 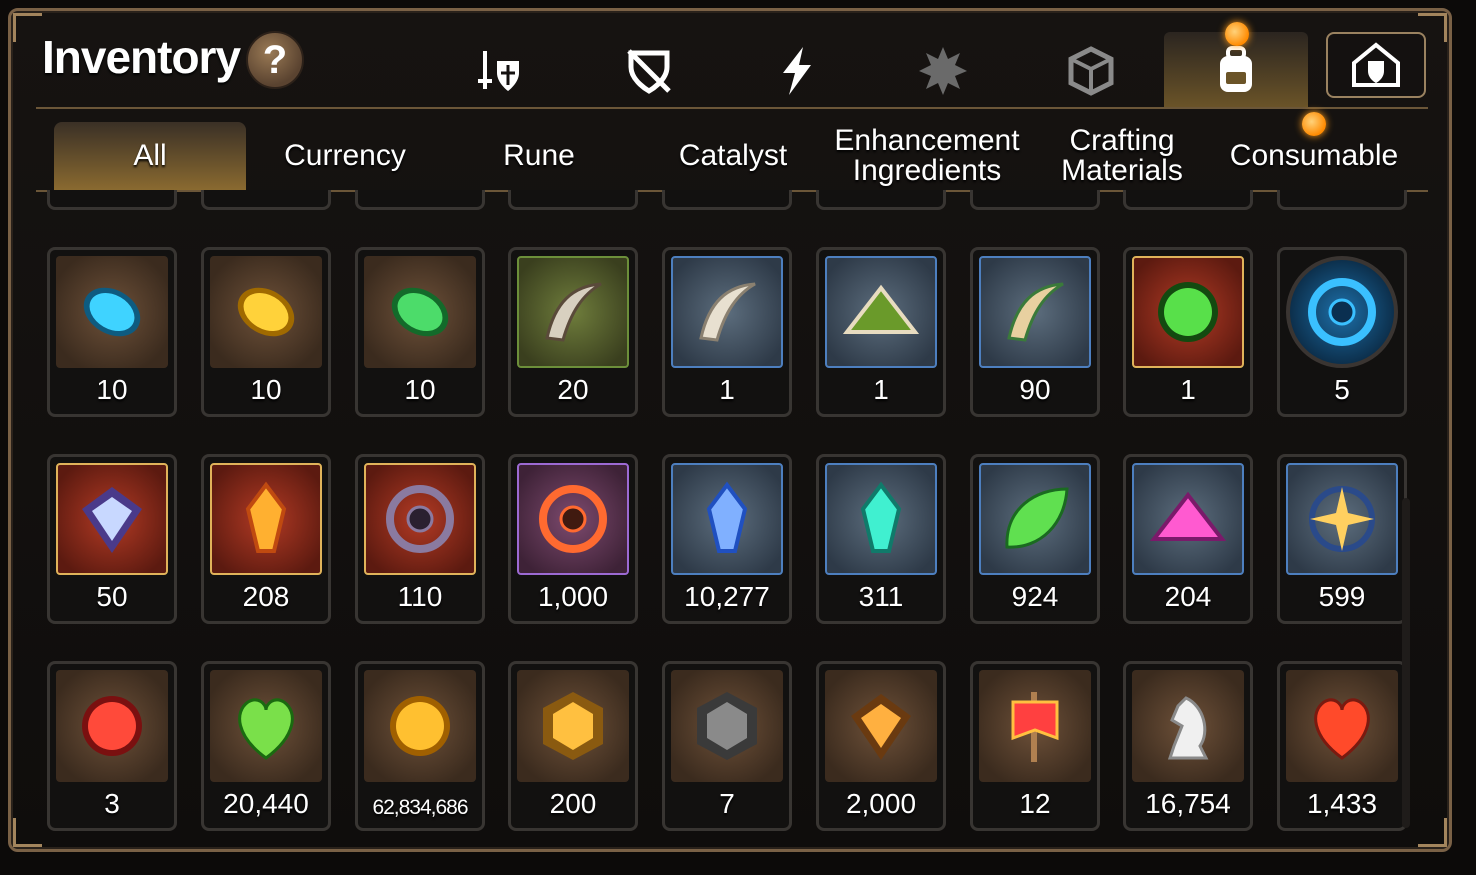 I want to click on eye-emblem-icon, so click(x=112, y=520).